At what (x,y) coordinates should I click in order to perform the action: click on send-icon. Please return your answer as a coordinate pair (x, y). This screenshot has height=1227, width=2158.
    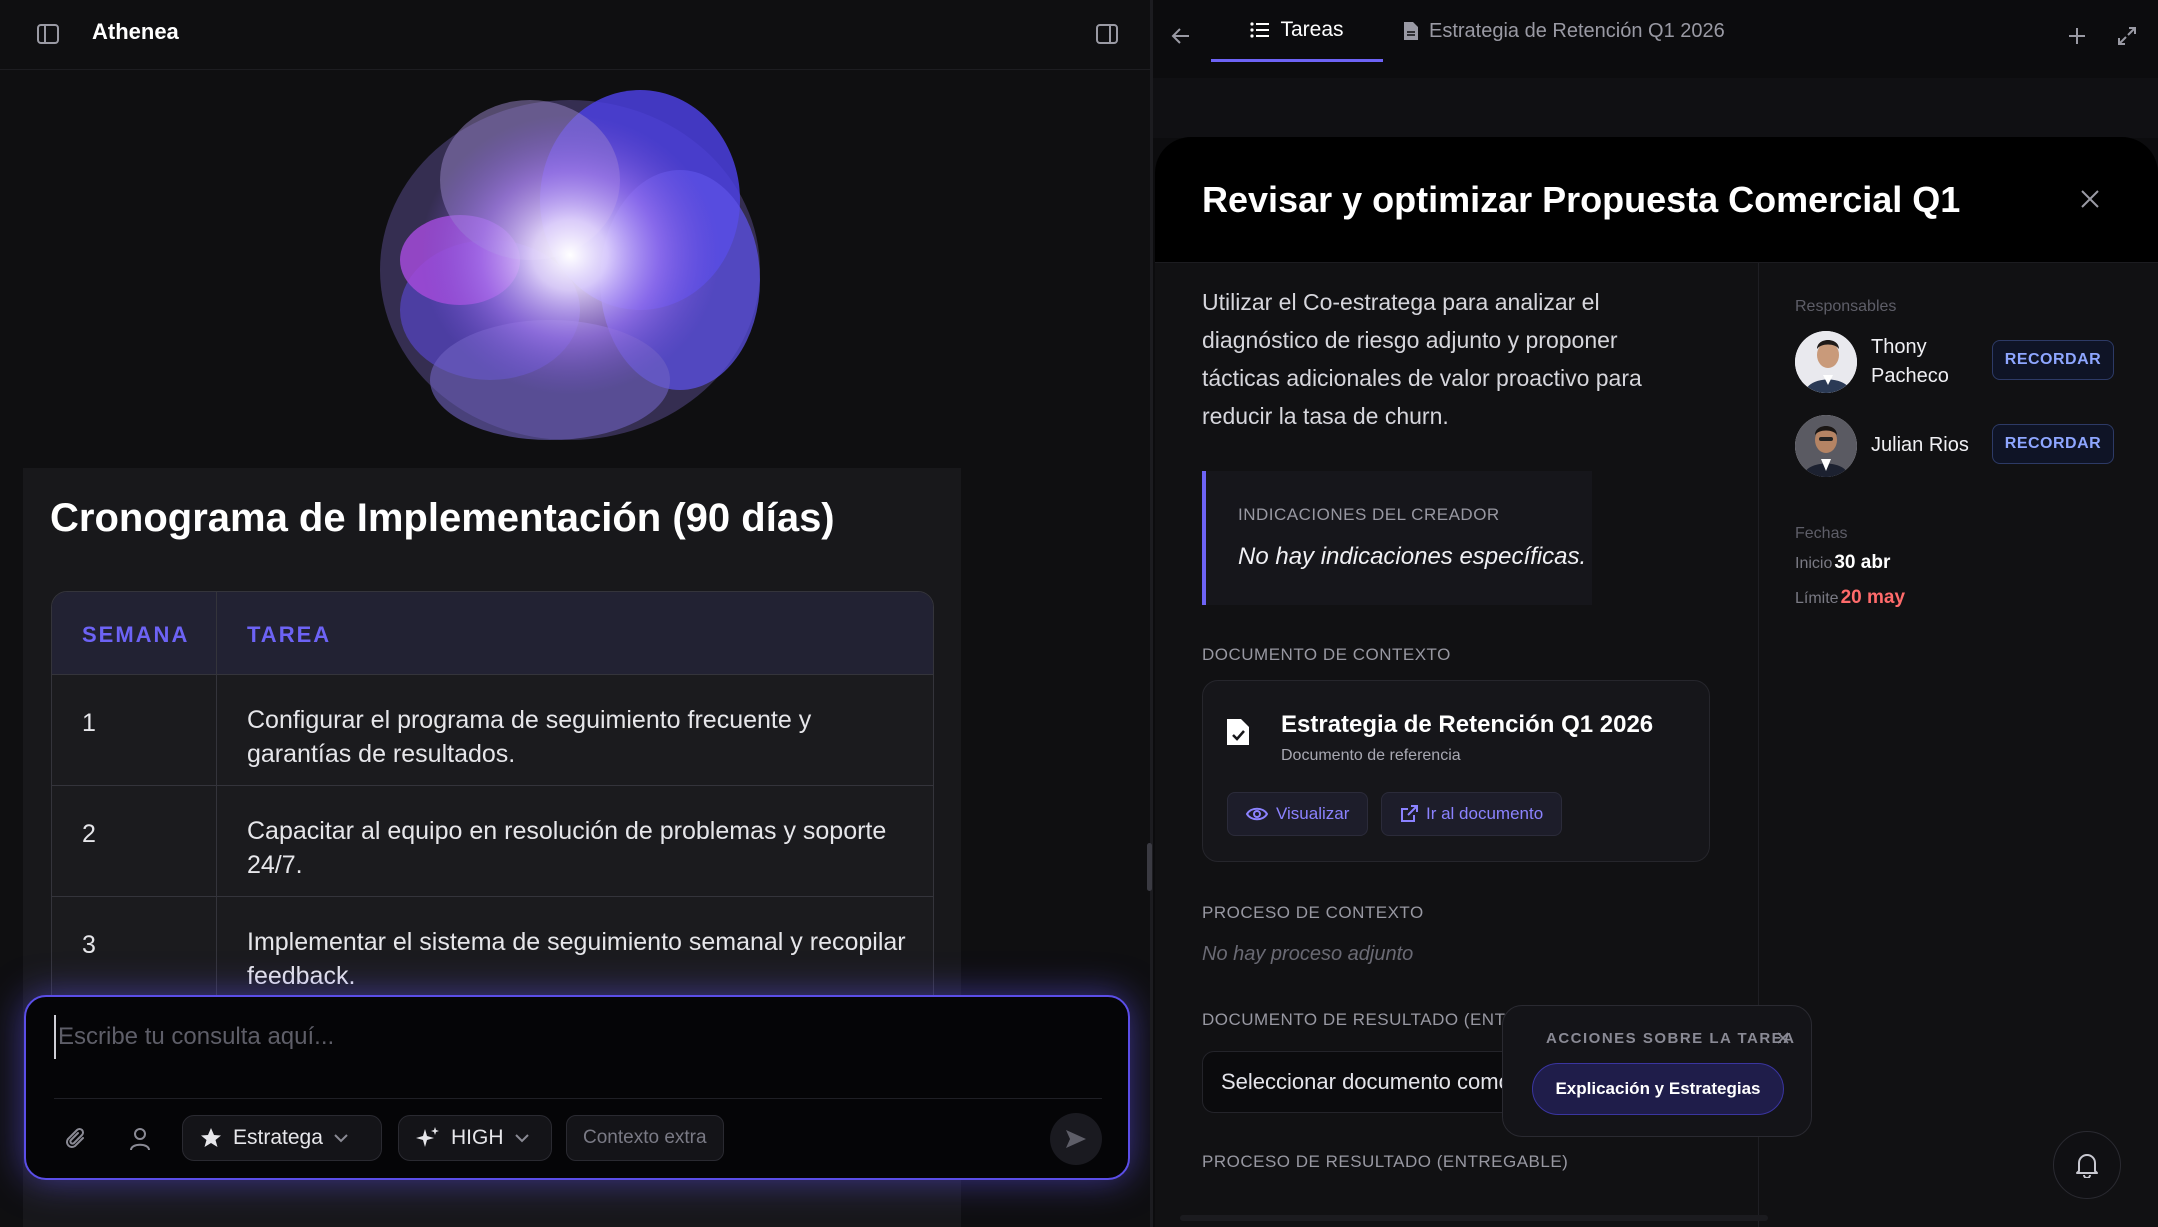
    Looking at the image, I should click on (1076, 1139).